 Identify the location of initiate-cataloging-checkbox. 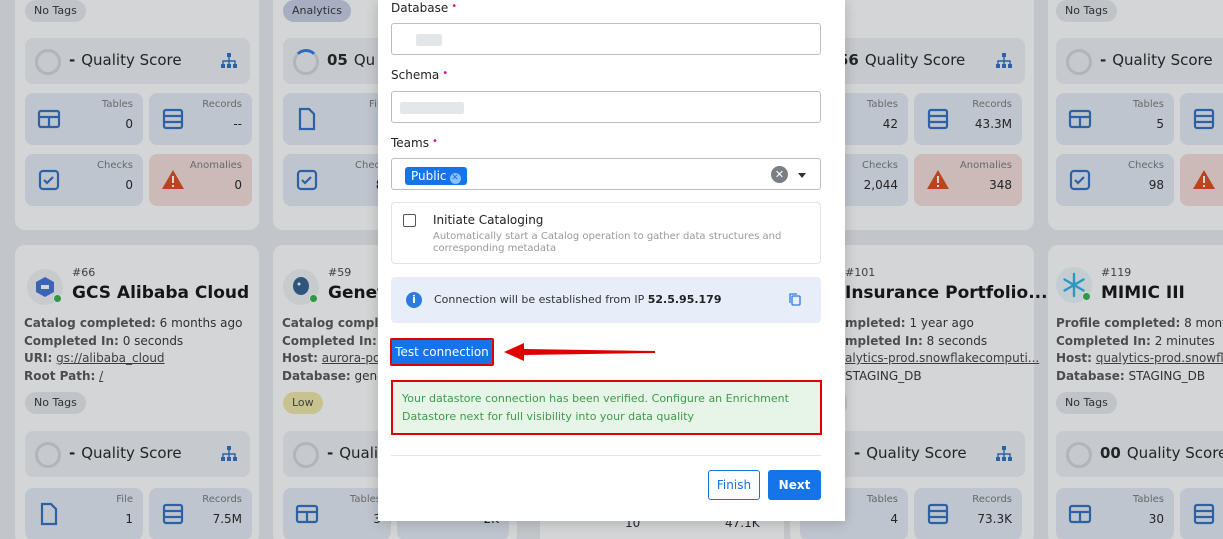
(409, 220).